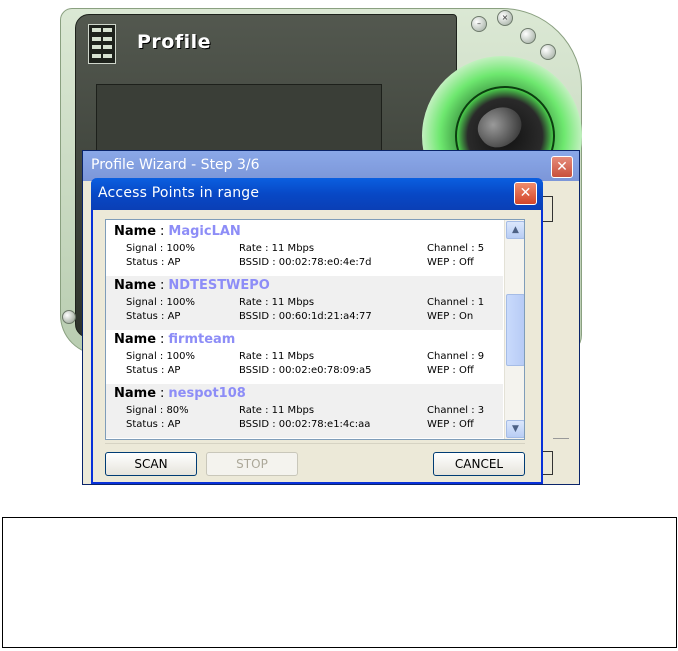 The width and height of the screenshot is (678, 651). Describe the element at coordinates (202, 339) in the screenshot. I see `ap-name: firmteam` at that location.